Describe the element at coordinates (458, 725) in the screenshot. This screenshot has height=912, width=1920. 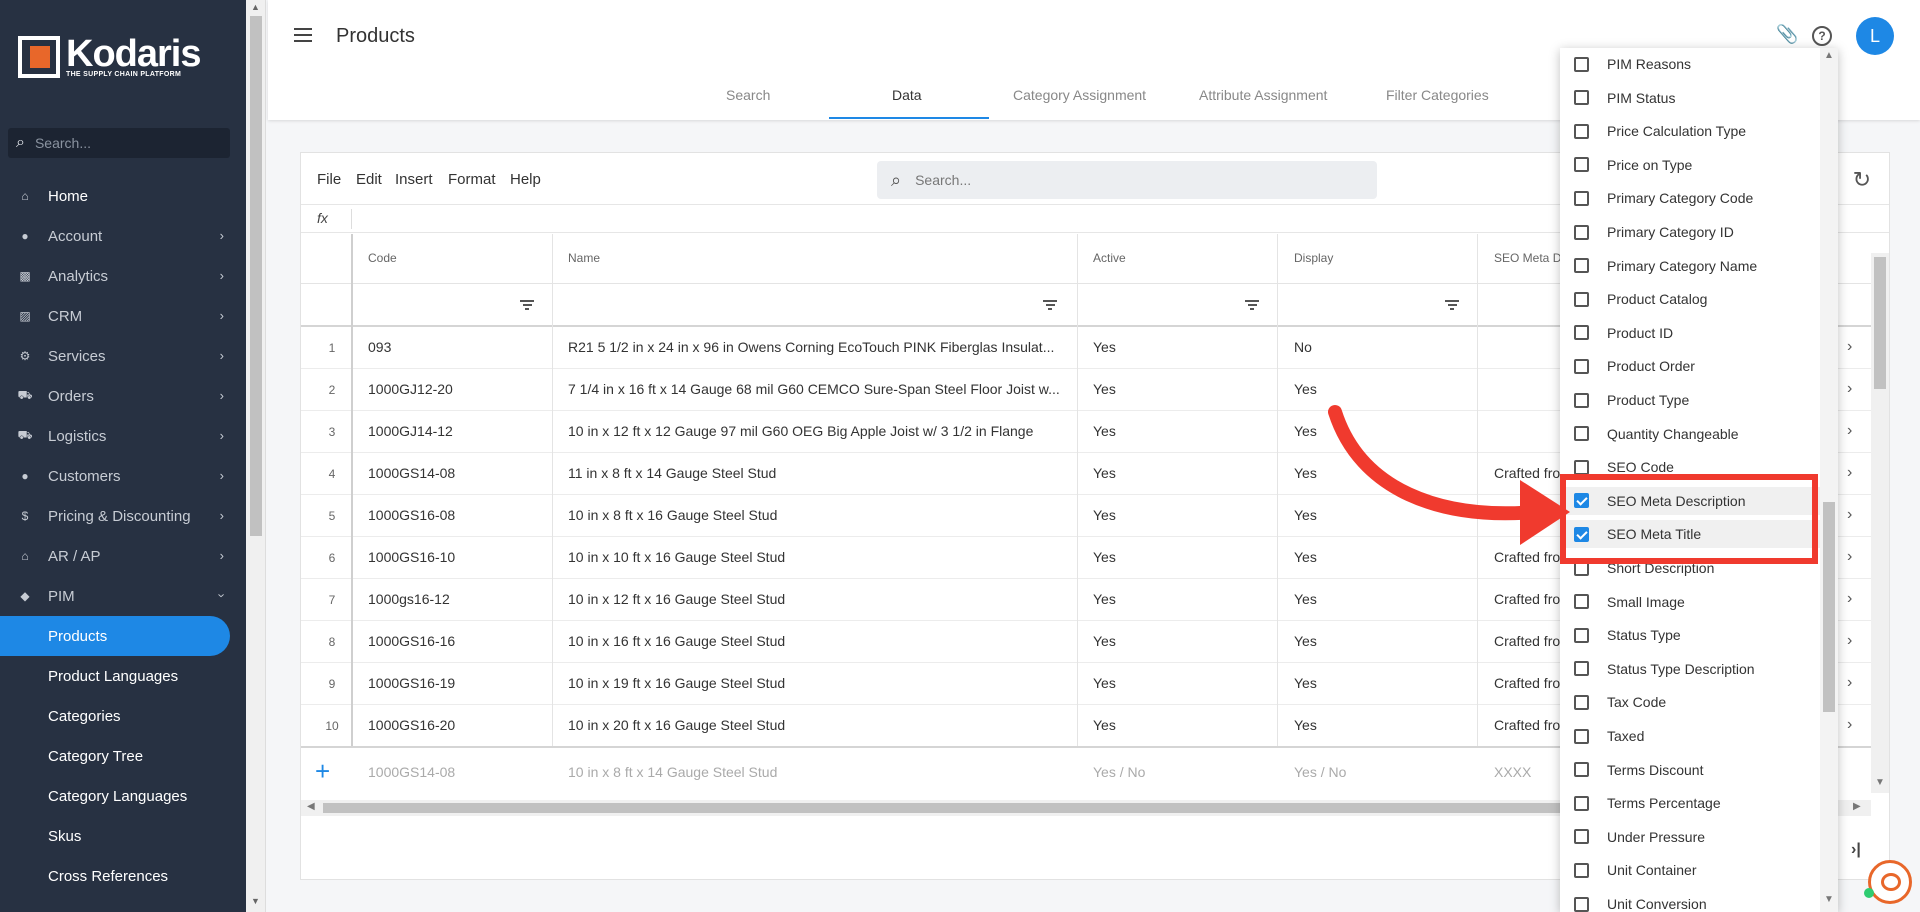
I see `cell-code: 1000GS16-20` at that location.